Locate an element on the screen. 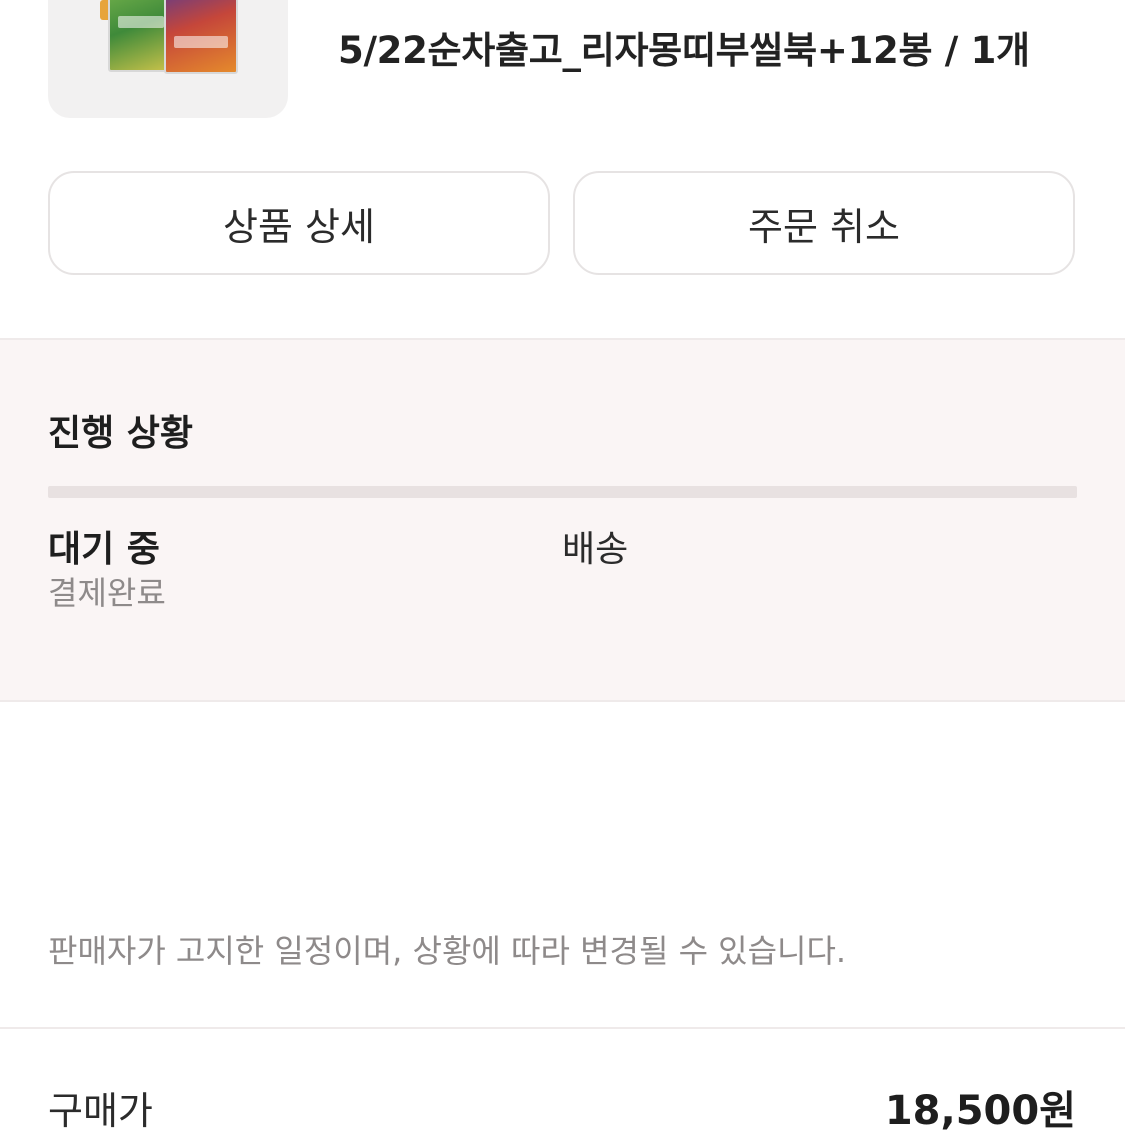  product-title: 5/22순차출고_리자몽띠부씰북+12봉 / 1개 is located at coordinates (684, 50).